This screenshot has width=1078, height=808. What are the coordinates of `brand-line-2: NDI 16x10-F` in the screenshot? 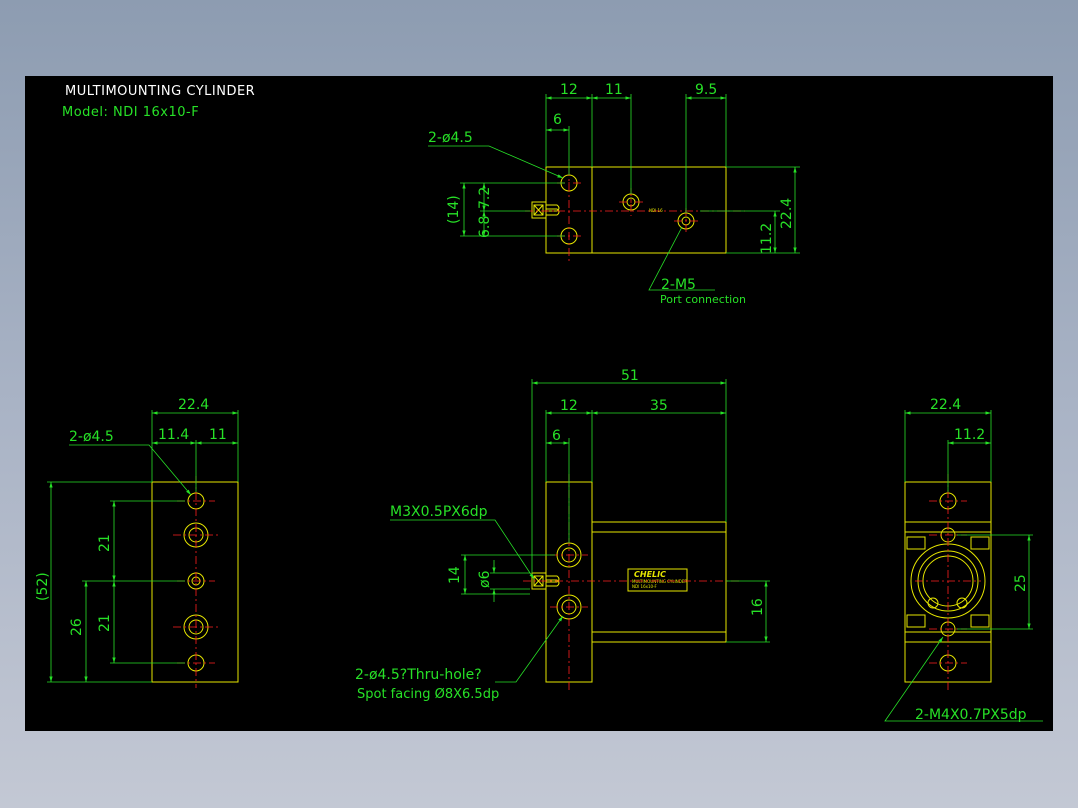 It's located at (645, 586).